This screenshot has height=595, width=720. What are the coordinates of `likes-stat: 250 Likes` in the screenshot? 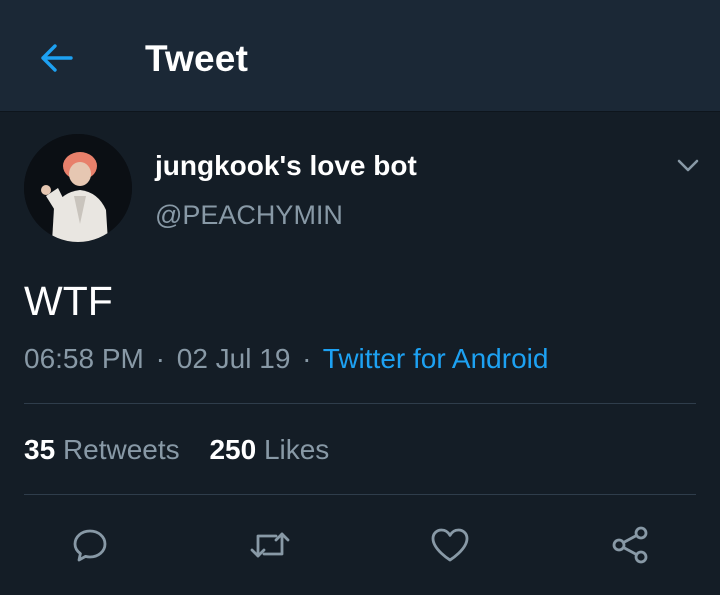 It's located at (269, 449).